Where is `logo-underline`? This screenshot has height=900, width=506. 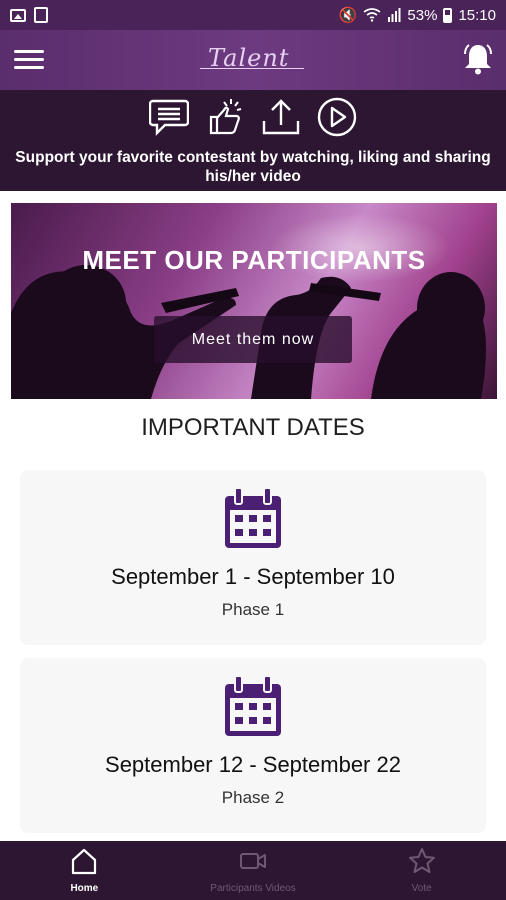 logo-underline is located at coordinates (252, 68).